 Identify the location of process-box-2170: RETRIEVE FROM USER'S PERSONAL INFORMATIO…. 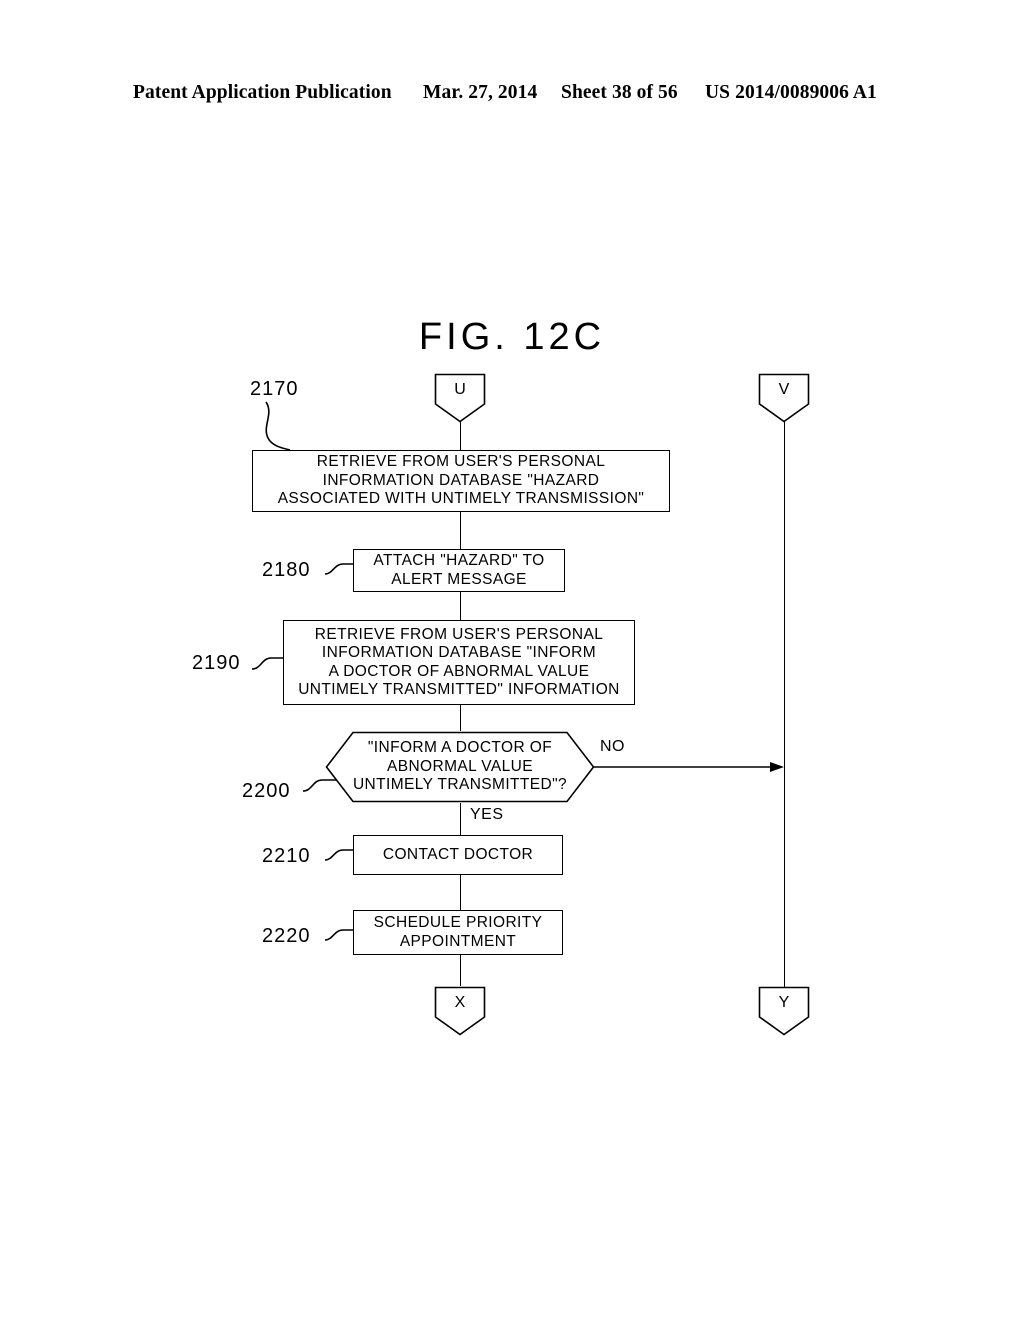
(461, 481).